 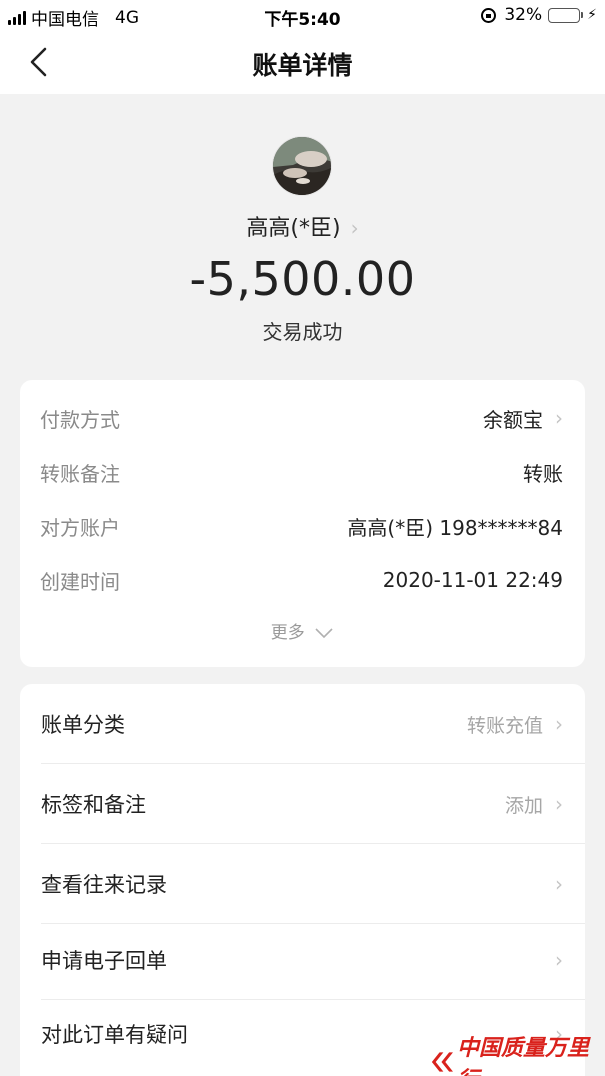 I want to click on action-row-bill-category: 账单分类 转账充值 ›, so click(x=302, y=724).